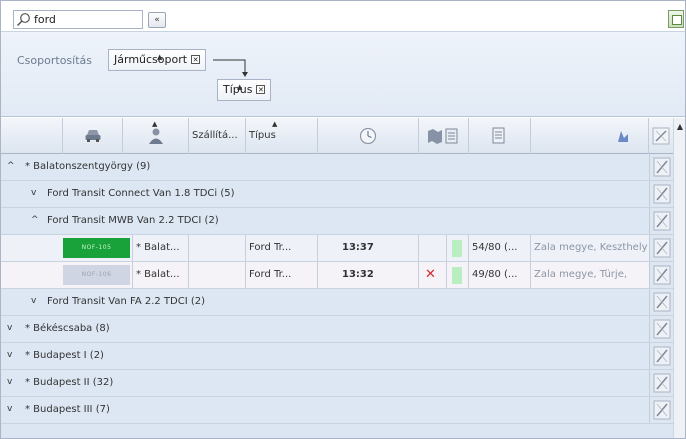 Image resolution: width=686 pixels, height=439 pixels. What do you see at coordinates (88, 166) in the screenshot?
I see `group-label: * Balatonszentgyörgy (9)` at bounding box center [88, 166].